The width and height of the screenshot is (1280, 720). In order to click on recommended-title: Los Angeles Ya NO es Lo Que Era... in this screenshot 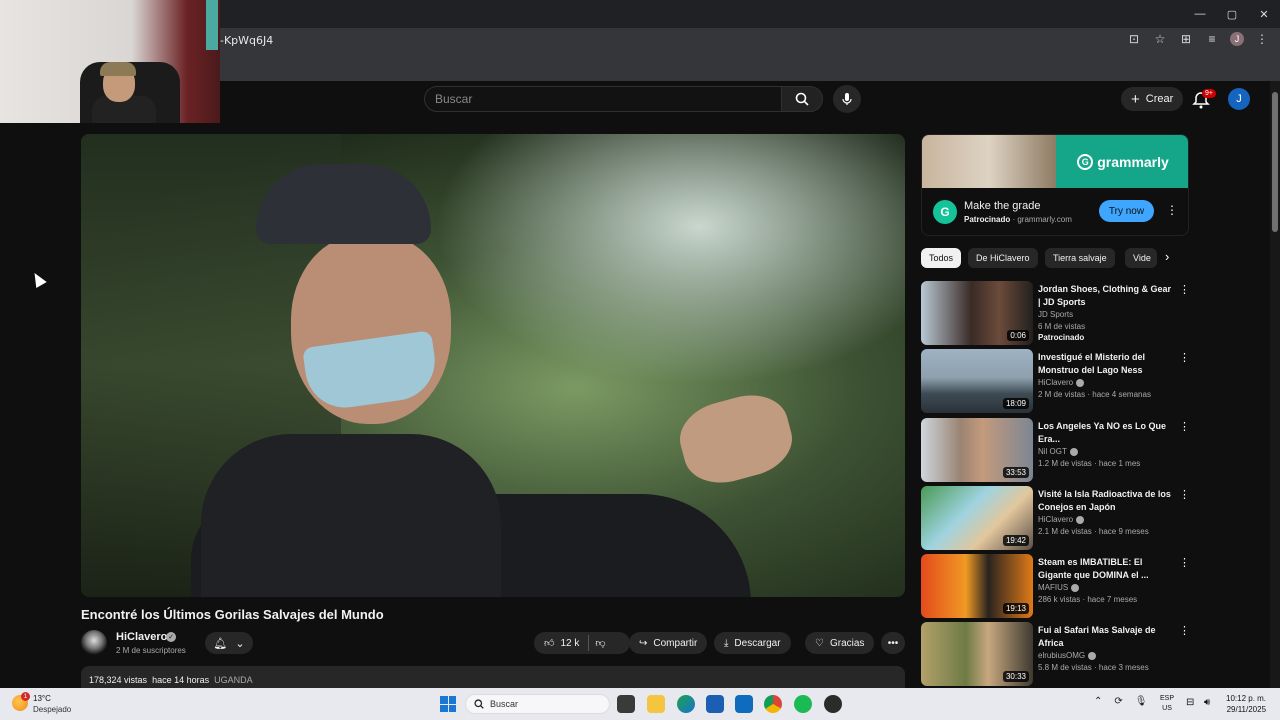, I will do `click(1106, 433)`.